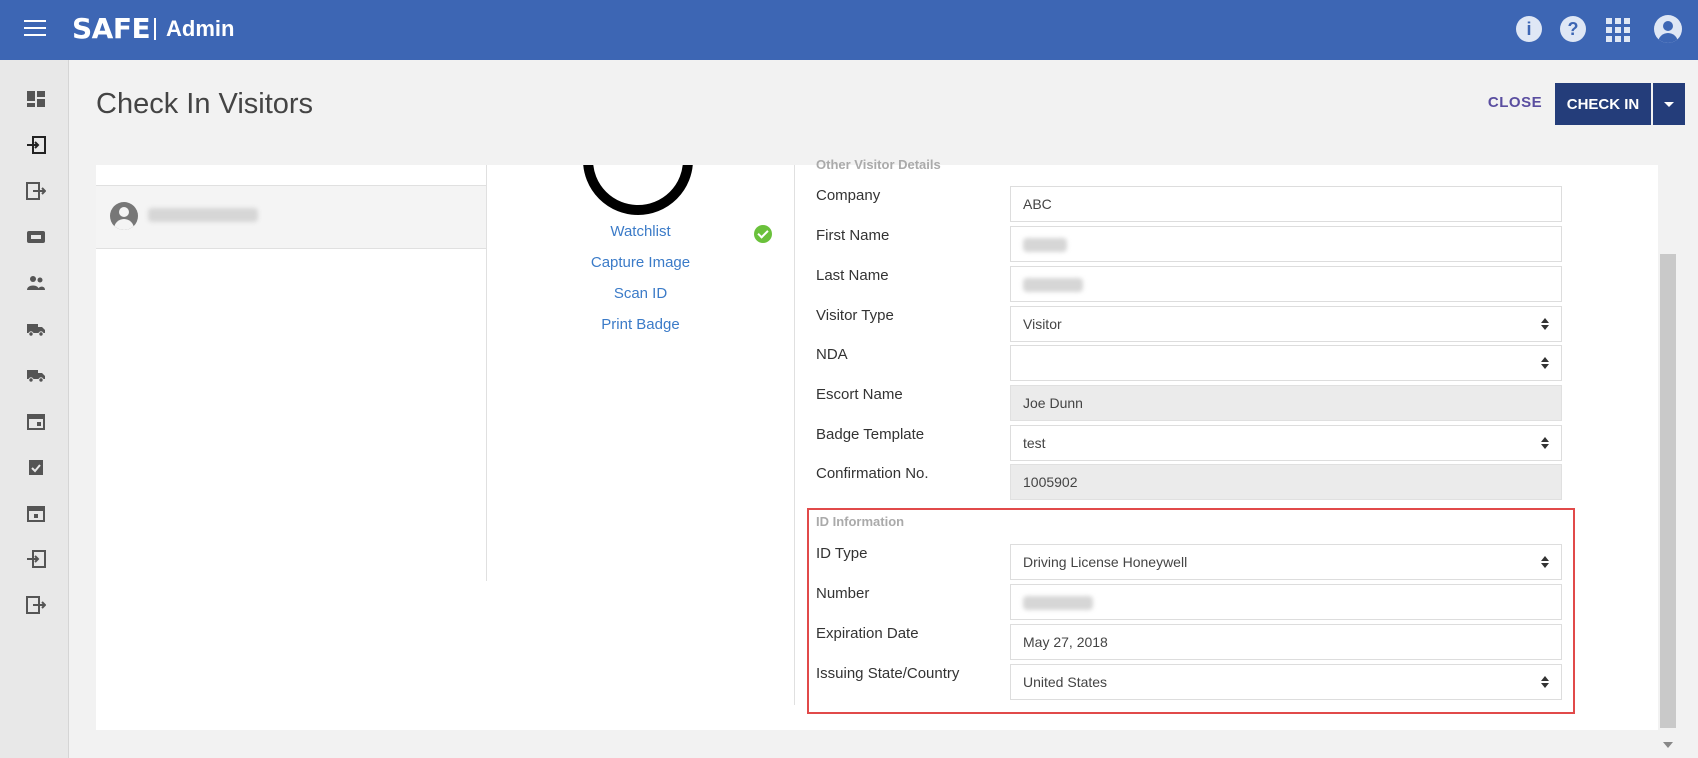 The width and height of the screenshot is (1698, 758). I want to click on id-type-label: ID Type, so click(842, 553).